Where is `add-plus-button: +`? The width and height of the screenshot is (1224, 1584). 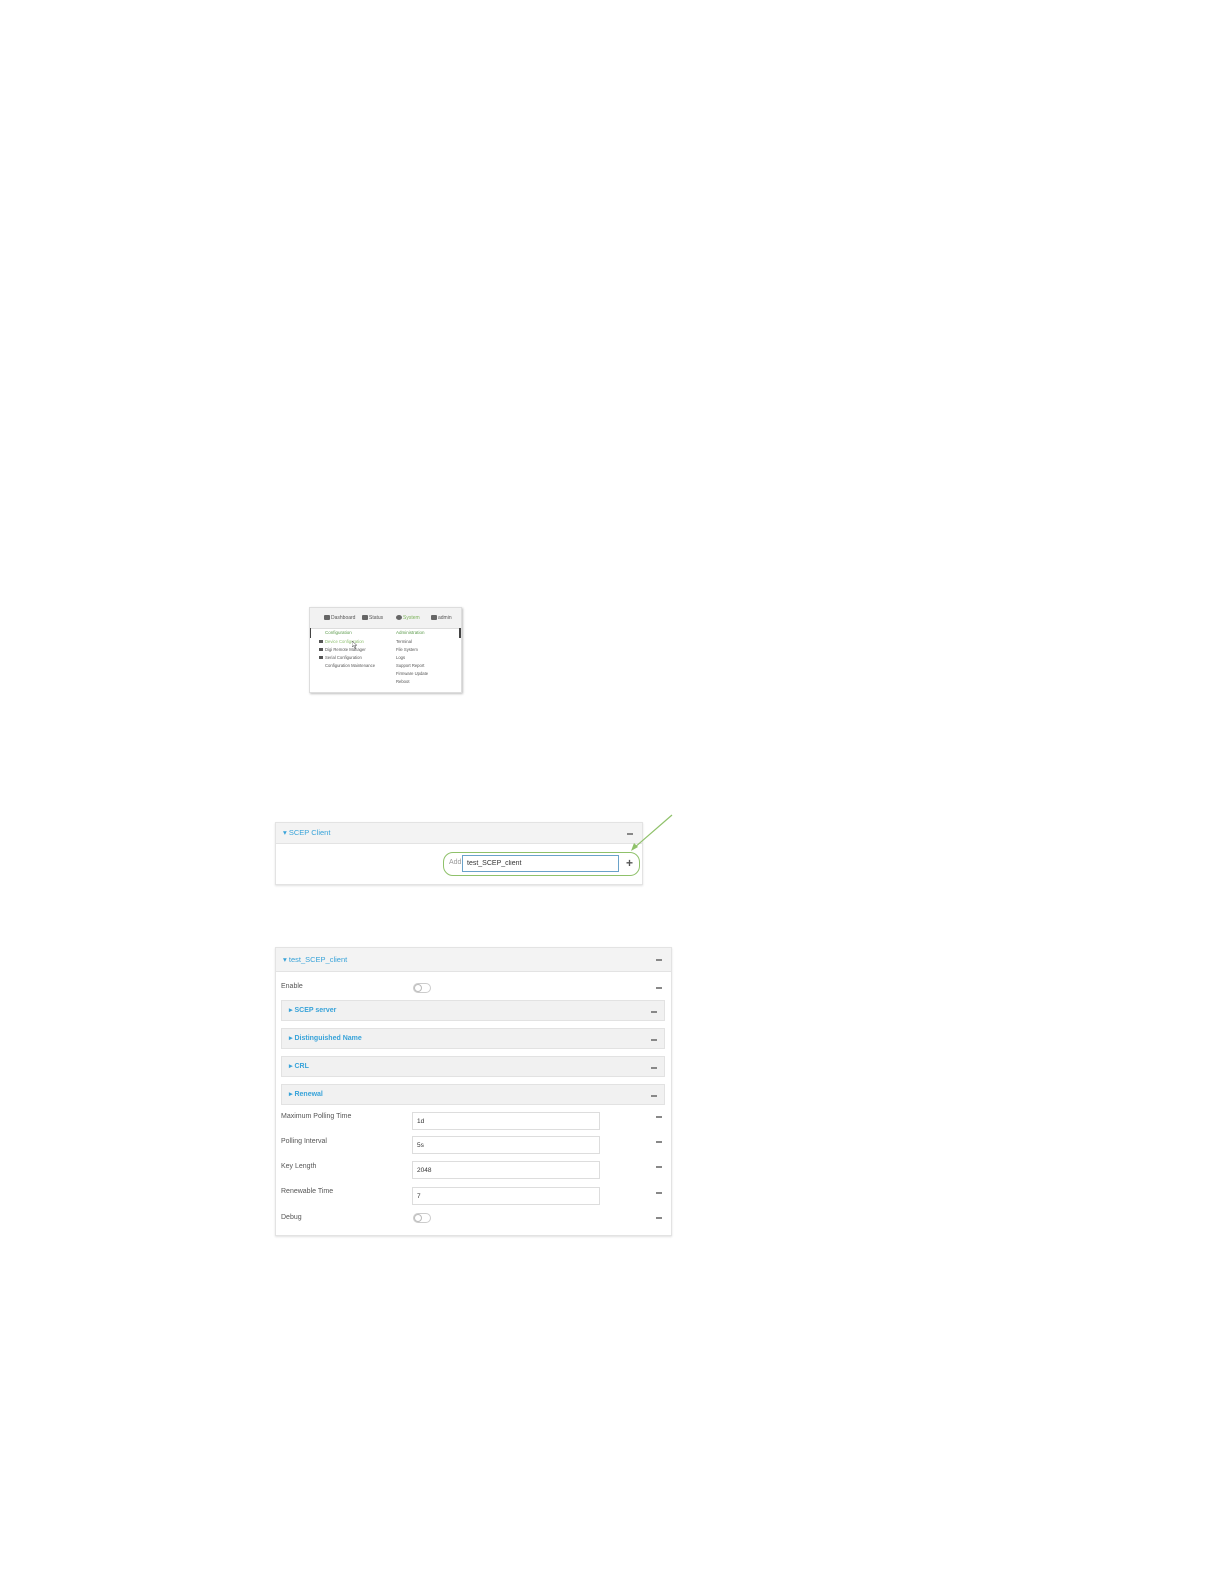 add-plus-button: + is located at coordinates (629, 863).